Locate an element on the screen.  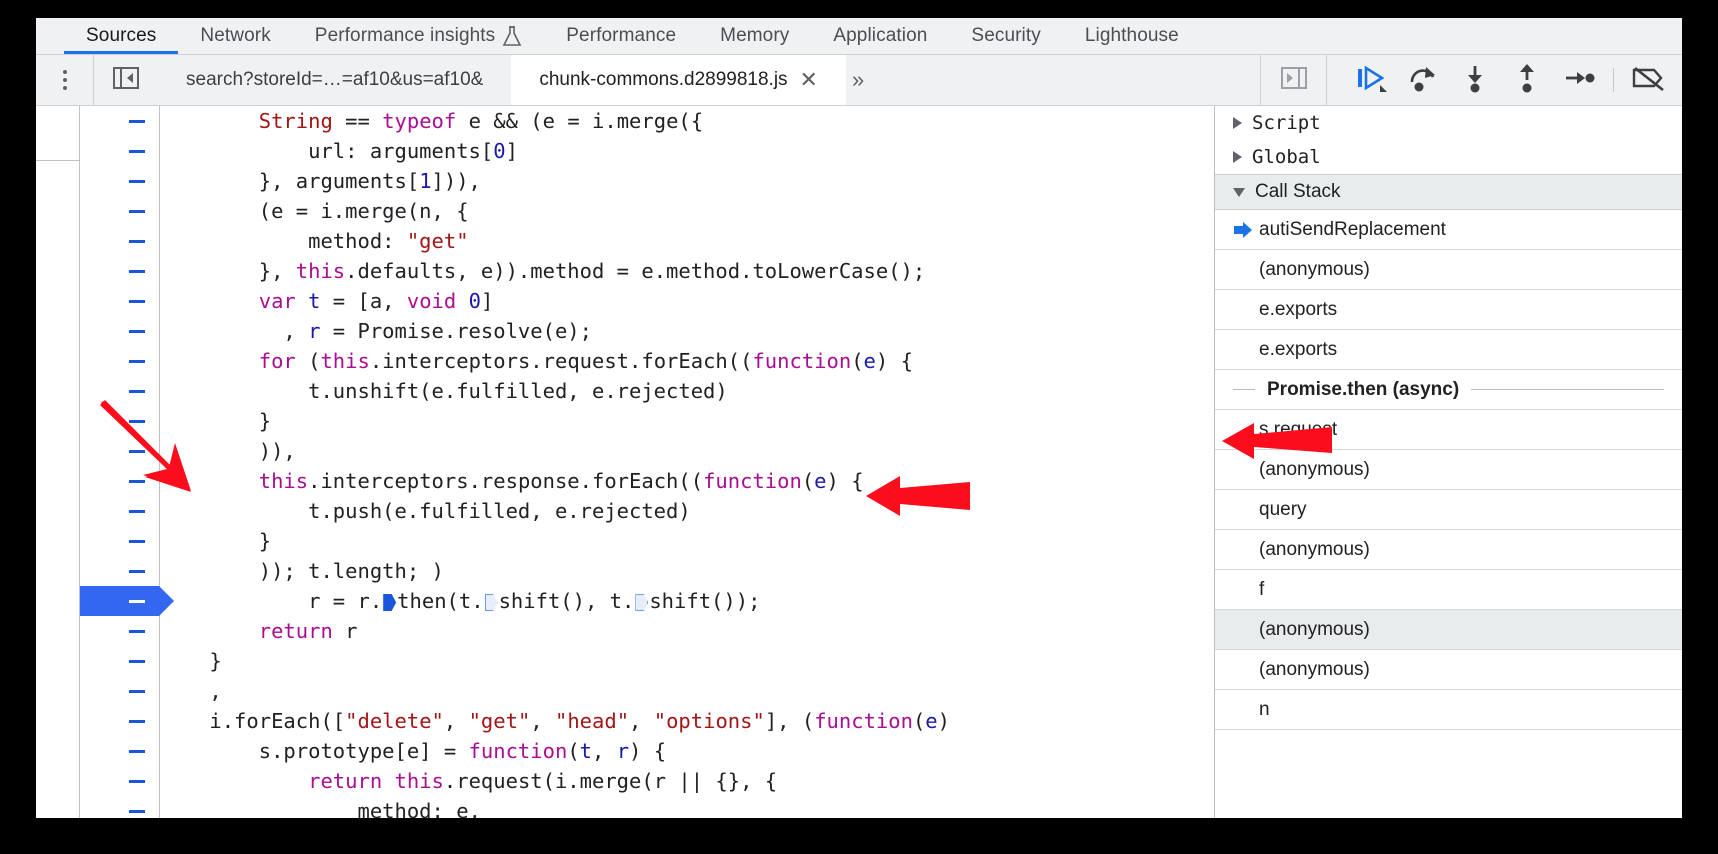
code-line: } is located at coordinates (687, 541).